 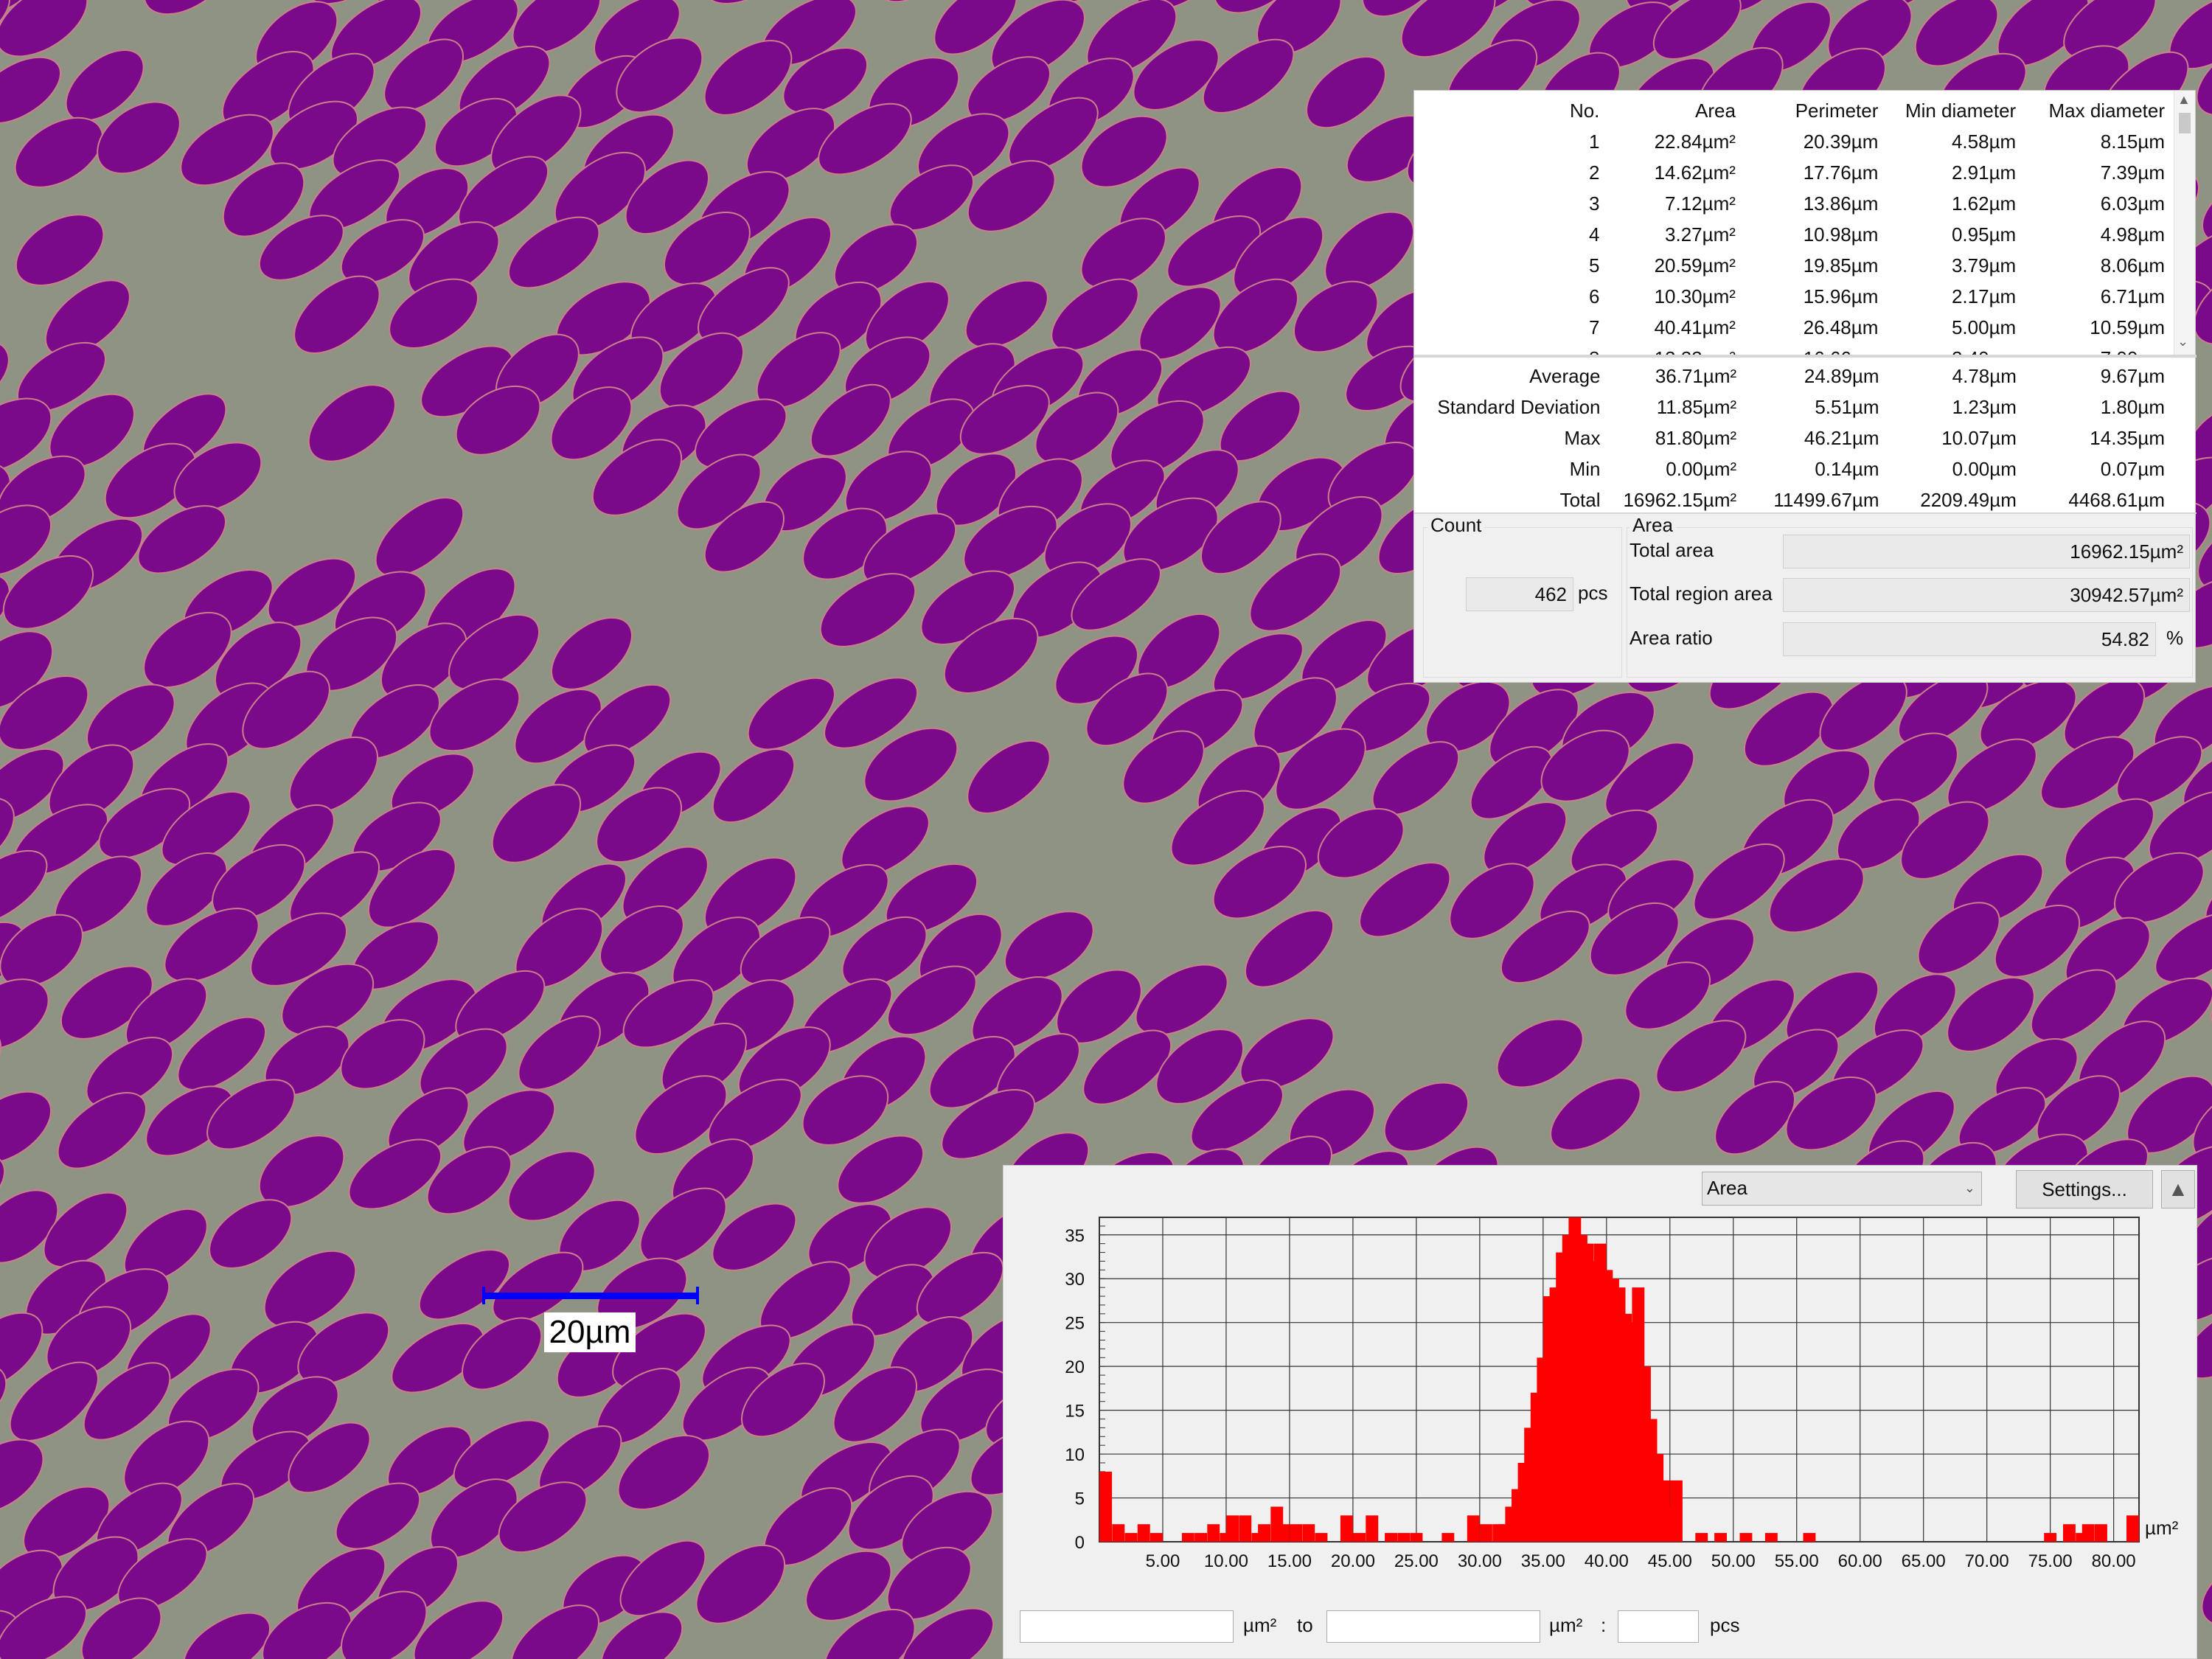 What do you see at coordinates (1080, 1499) in the screenshot?
I see `y-tick-label: 5` at bounding box center [1080, 1499].